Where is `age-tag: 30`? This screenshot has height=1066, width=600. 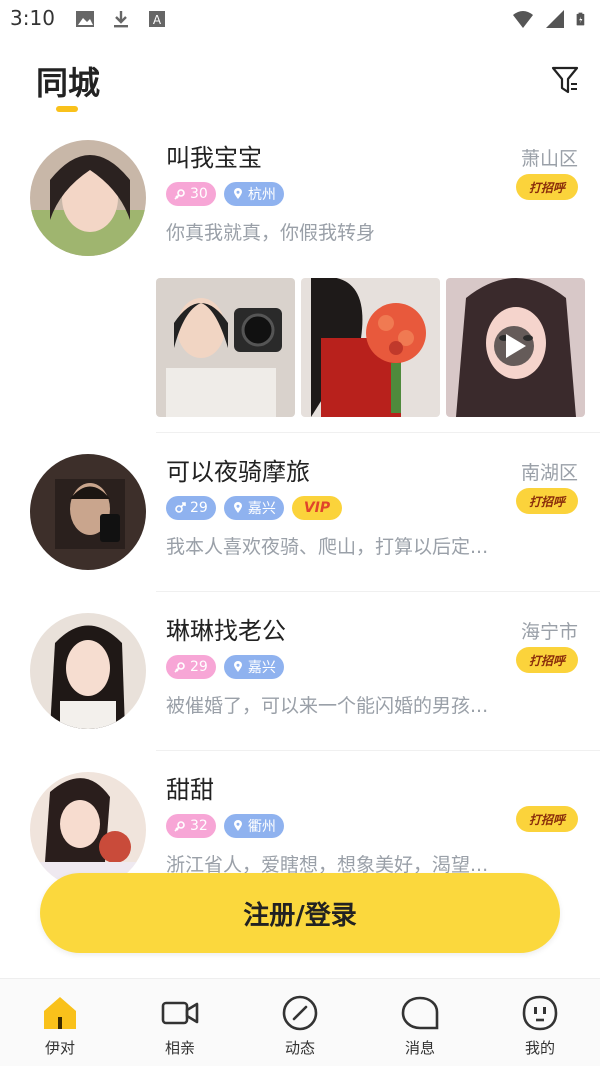
age-tag: 30 is located at coordinates (191, 194).